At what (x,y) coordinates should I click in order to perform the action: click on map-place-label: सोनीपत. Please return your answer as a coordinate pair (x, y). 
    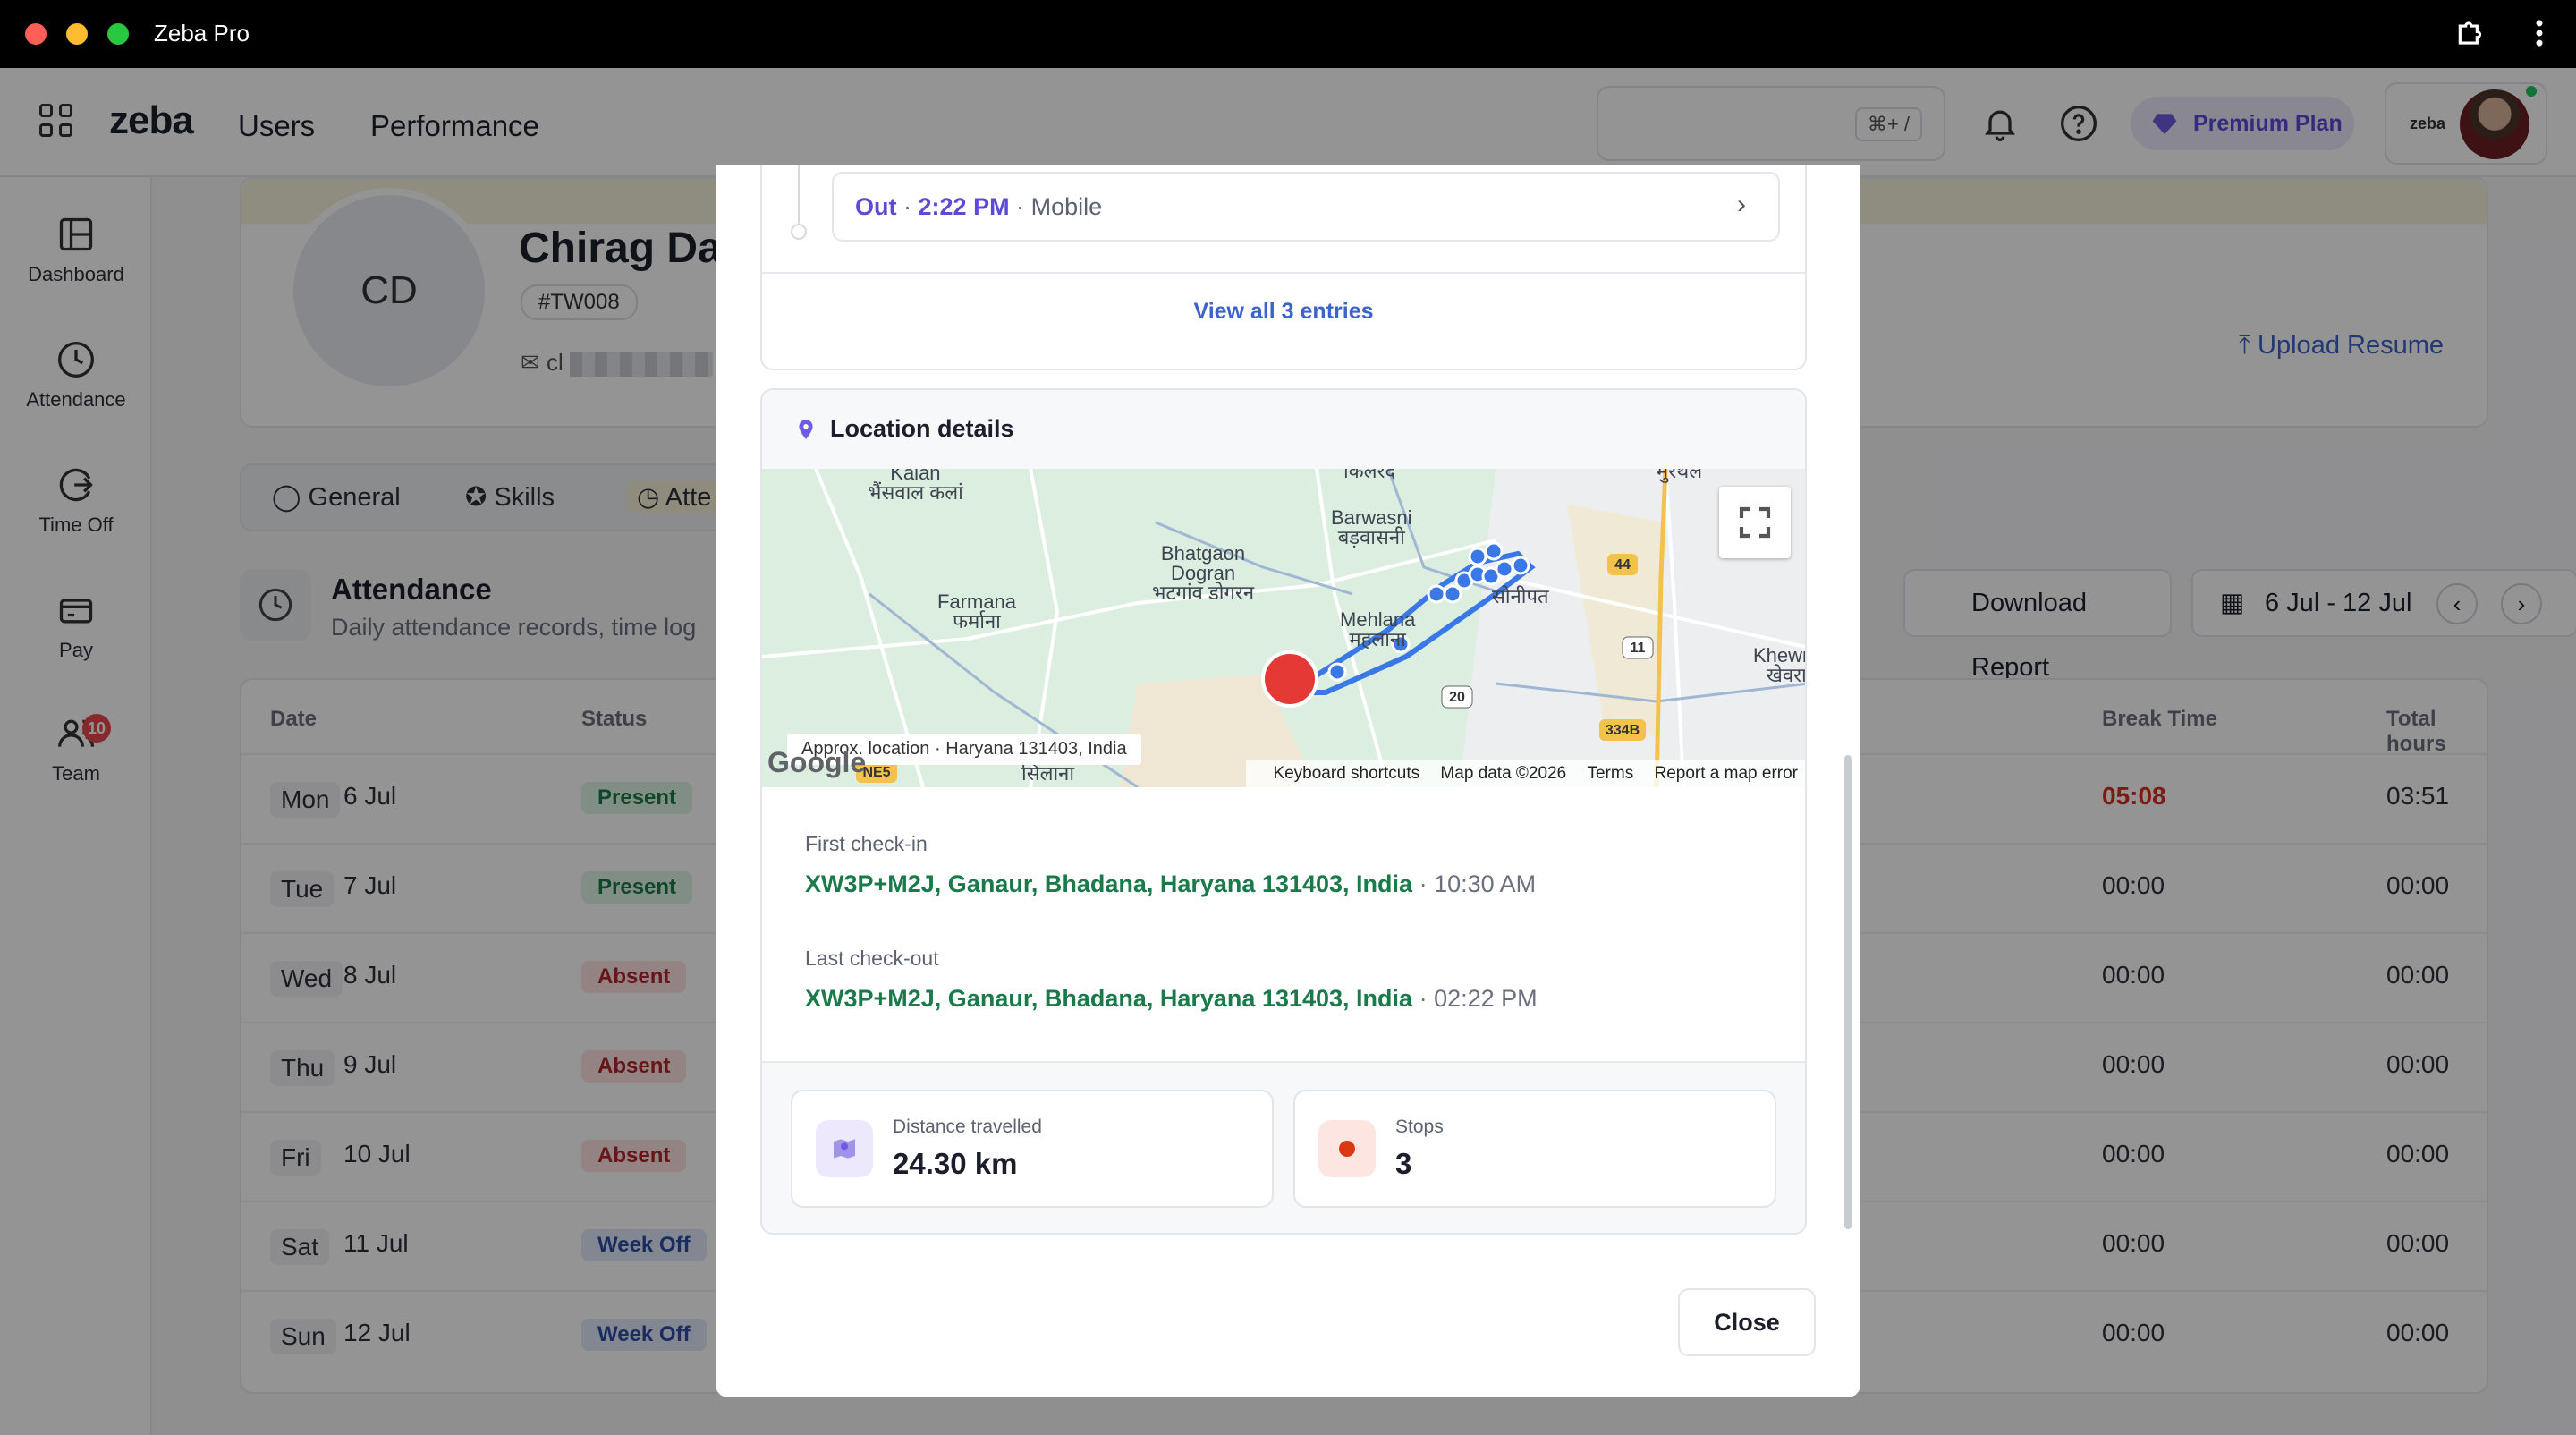
    Looking at the image, I should click on (1520, 596).